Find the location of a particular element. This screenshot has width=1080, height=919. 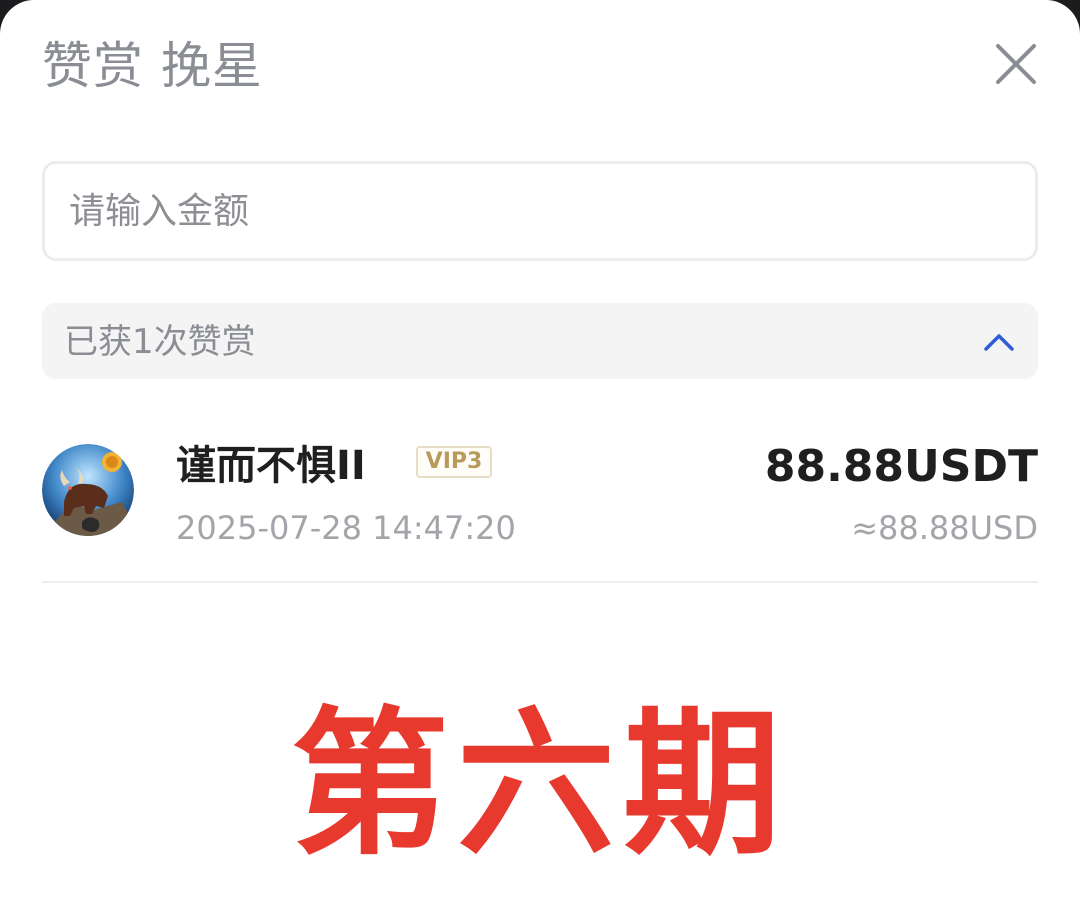

close-icon is located at coordinates (1016, 64).